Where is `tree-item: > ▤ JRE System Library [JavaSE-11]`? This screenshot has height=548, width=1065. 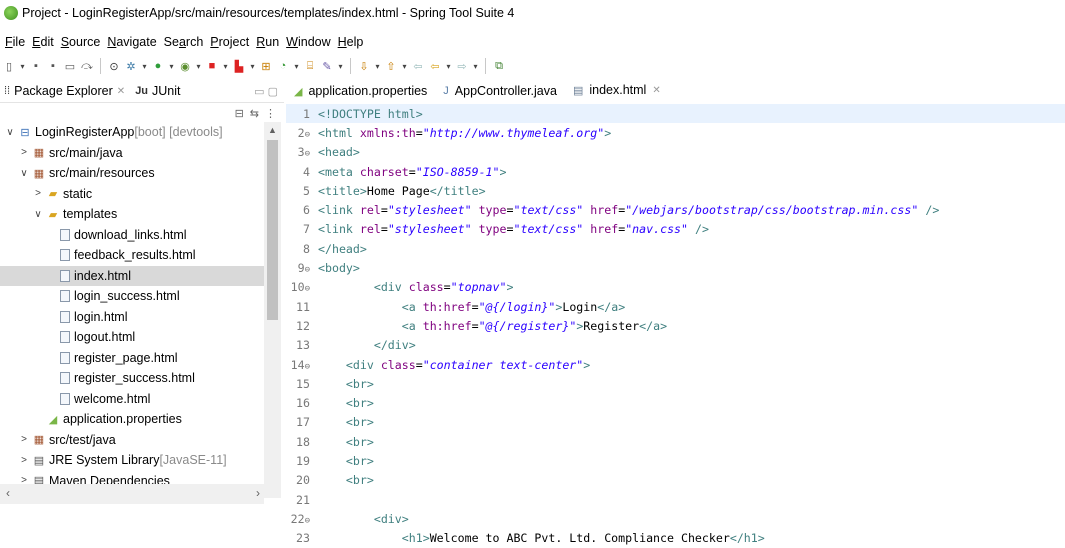
tree-item: > ▤ JRE System Library [JavaSE-11] is located at coordinates (134, 460).